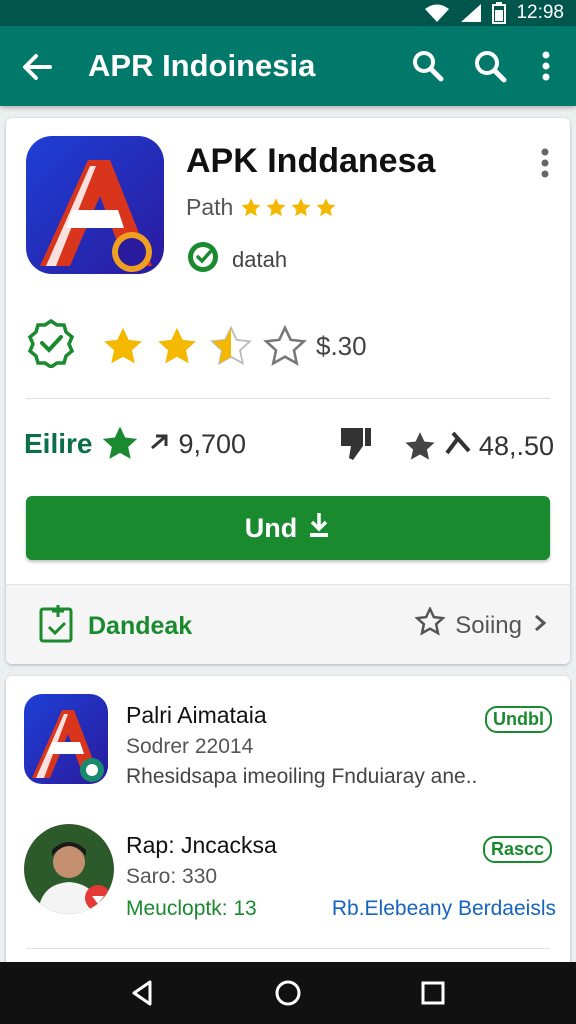  Describe the element at coordinates (488, 625) in the screenshot. I see `footer-right-label: Soiing` at that location.